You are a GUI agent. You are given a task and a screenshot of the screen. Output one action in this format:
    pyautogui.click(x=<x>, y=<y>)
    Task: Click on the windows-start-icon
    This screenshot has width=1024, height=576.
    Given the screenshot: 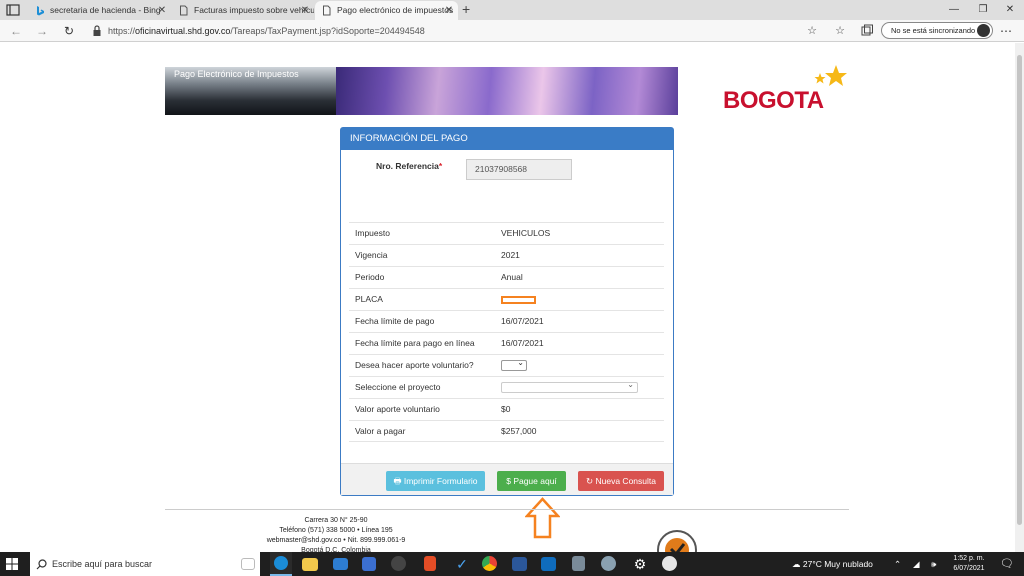 What is the action you would take?
    pyautogui.click(x=12, y=564)
    